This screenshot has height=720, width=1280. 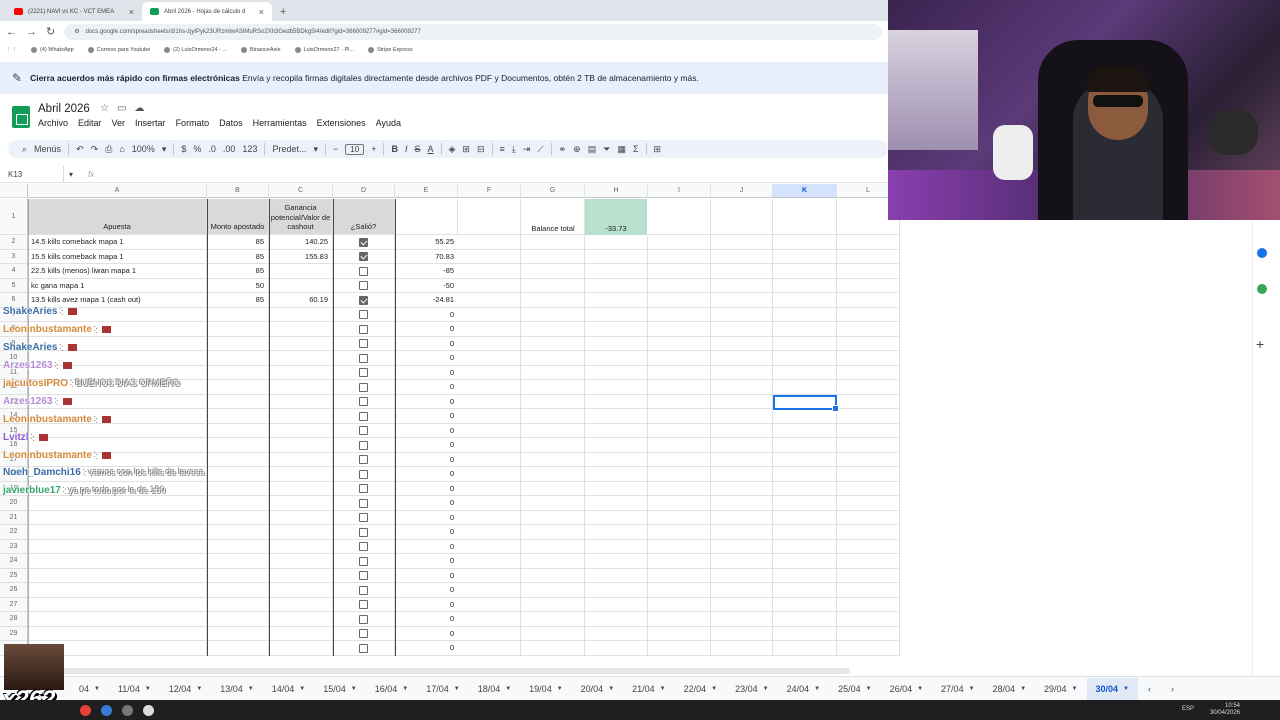 I want to click on forward-icon: →, so click(x=31, y=32).